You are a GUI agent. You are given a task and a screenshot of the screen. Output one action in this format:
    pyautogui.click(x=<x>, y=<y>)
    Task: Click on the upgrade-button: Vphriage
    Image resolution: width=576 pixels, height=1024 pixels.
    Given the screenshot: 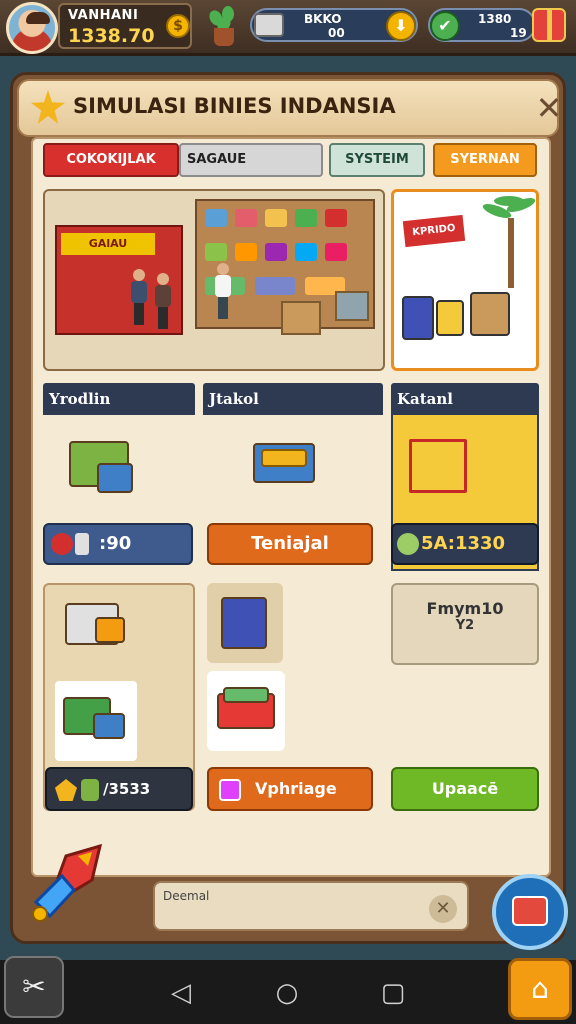 What is the action you would take?
    pyautogui.click(x=290, y=789)
    